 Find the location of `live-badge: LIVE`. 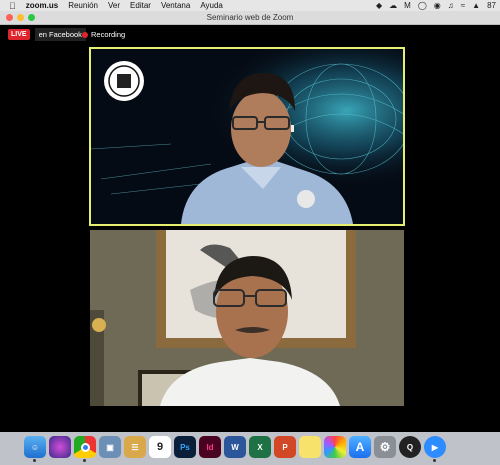

live-badge: LIVE is located at coordinates (19, 34).